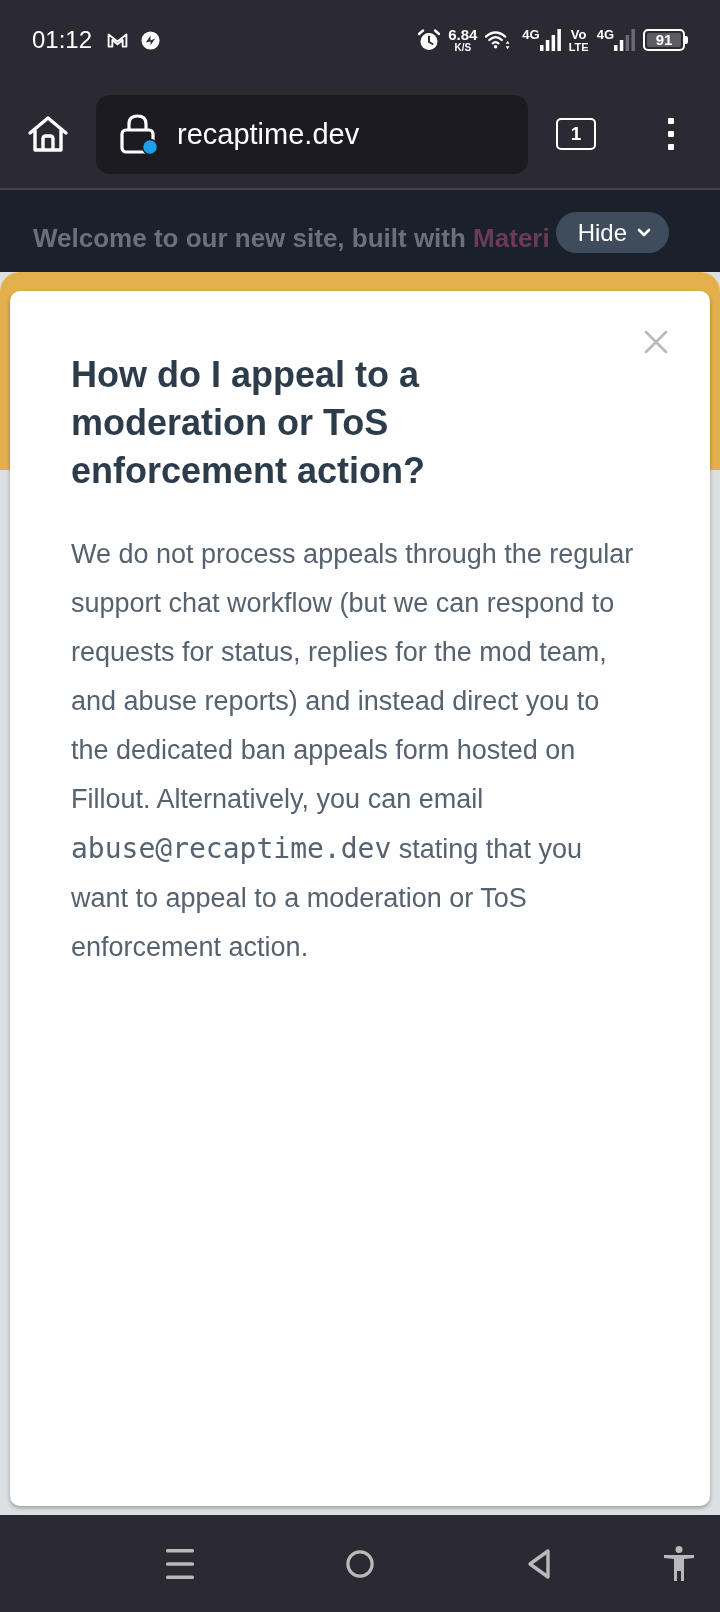 Image resolution: width=720 pixels, height=1612 pixels. What do you see at coordinates (180, 1564) in the screenshot?
I see `menu-icon` at bounding box center [180, 1564].